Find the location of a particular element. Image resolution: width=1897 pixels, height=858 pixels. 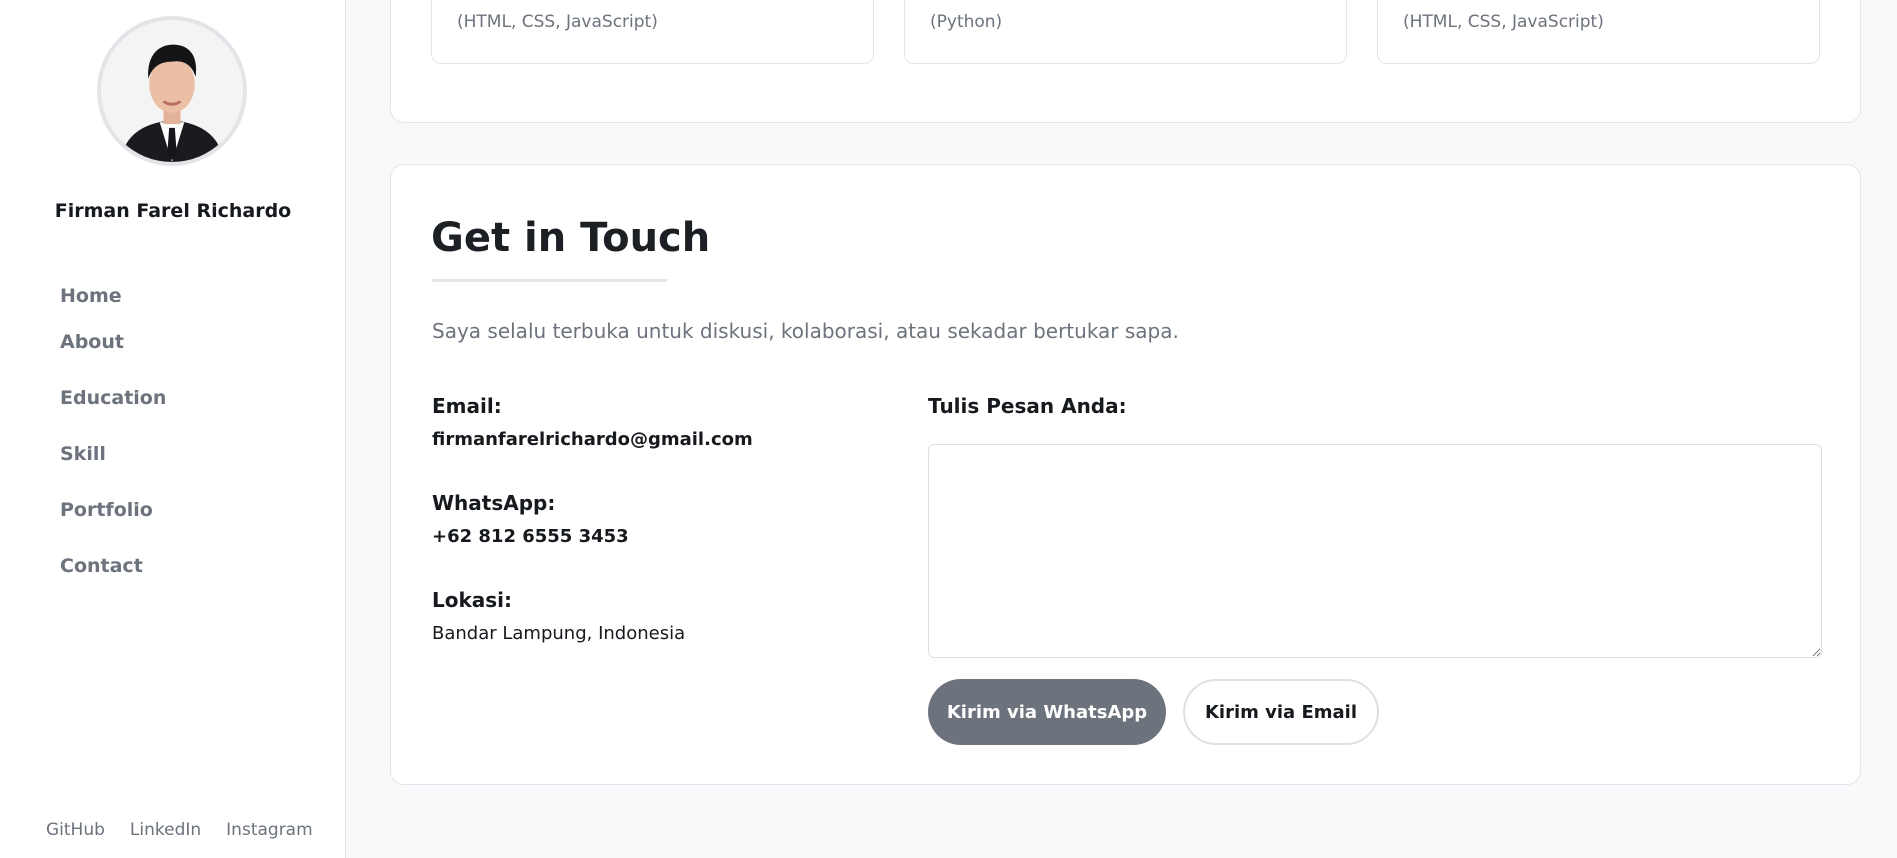

profile-photo-icon is located at coordinates (172, 91).